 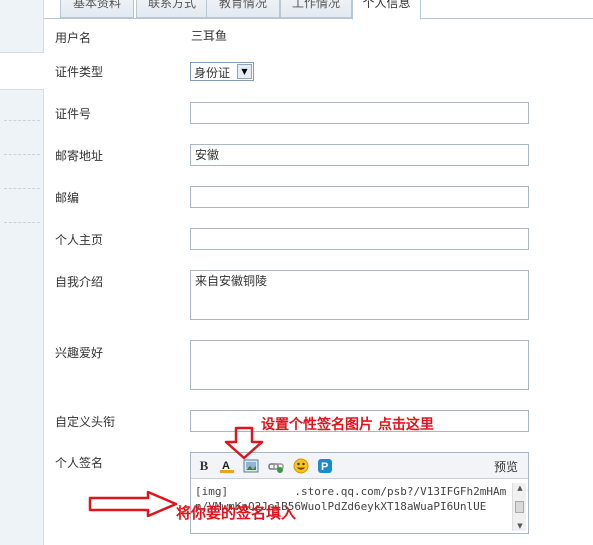 I want to click on tab-work: 工作情况, so click(x=316, y=9).